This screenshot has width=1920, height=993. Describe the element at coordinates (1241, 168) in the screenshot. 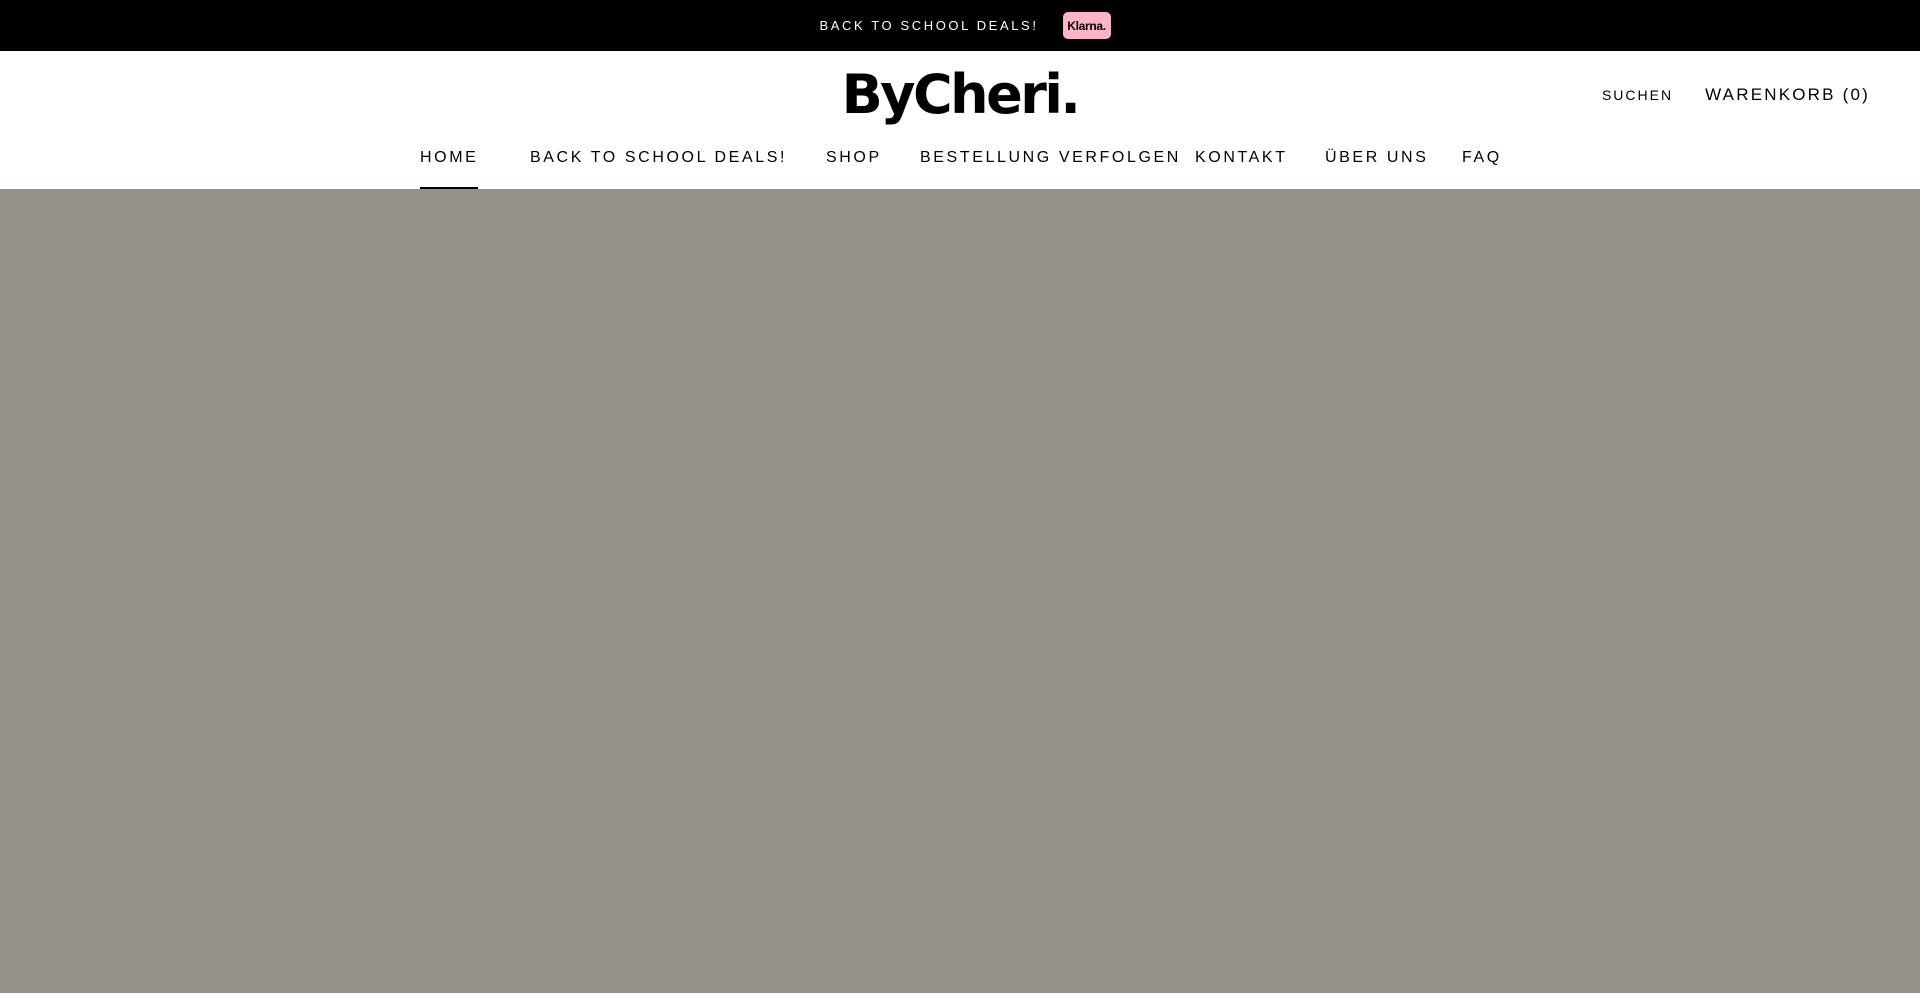

I see `nav-item-contact: KONTAKT` at that location.